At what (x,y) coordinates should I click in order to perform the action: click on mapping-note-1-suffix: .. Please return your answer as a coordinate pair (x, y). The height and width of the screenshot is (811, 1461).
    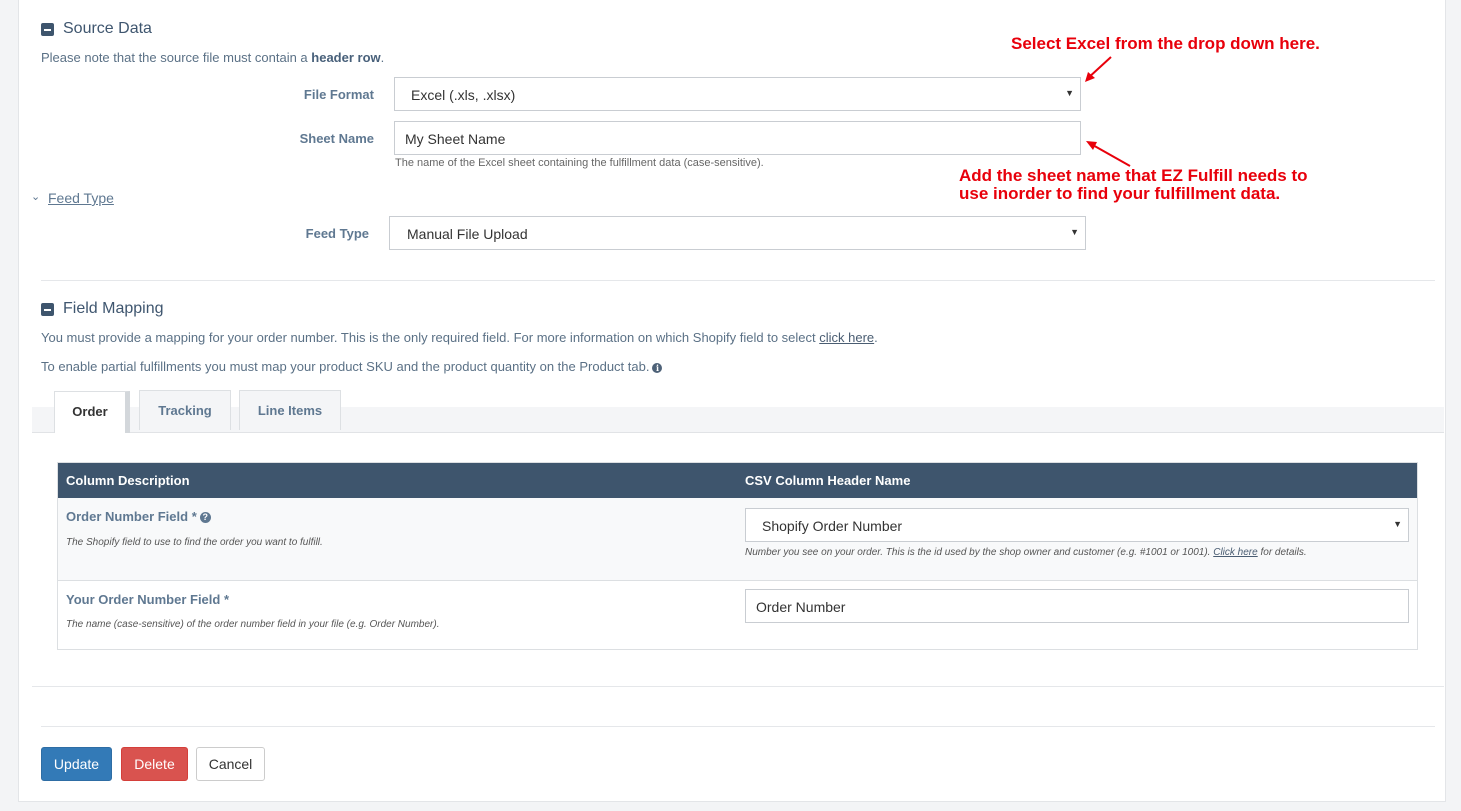
    Looking at the image, I should click on (876, 337).